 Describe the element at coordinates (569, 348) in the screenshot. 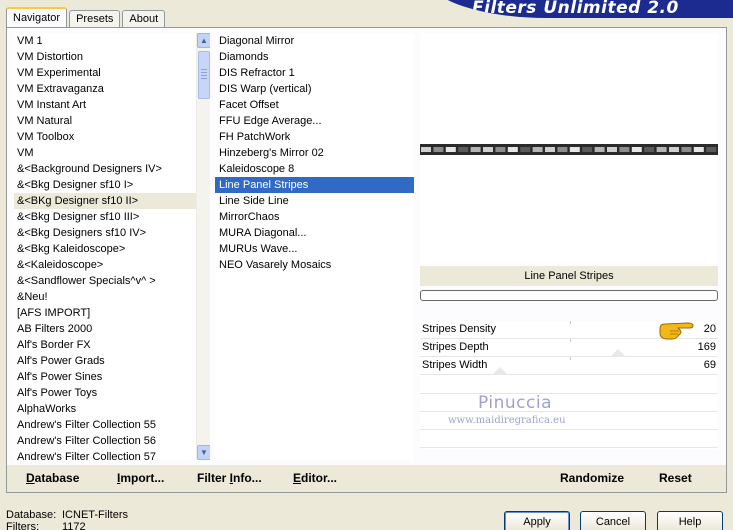

I see `param-row-stripes-depth: Stripes Depth 169` at that location.